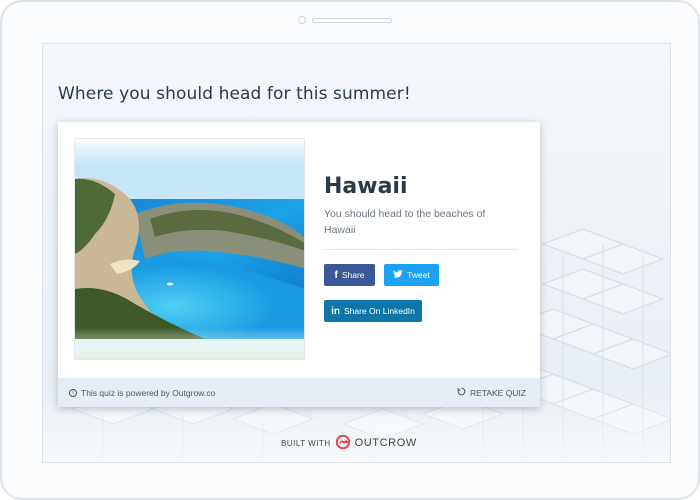 The height and width of the screenshot is (500, 700). I want to click on retake-quiz-button: RETAKE QUIZ, so click(491, 392).